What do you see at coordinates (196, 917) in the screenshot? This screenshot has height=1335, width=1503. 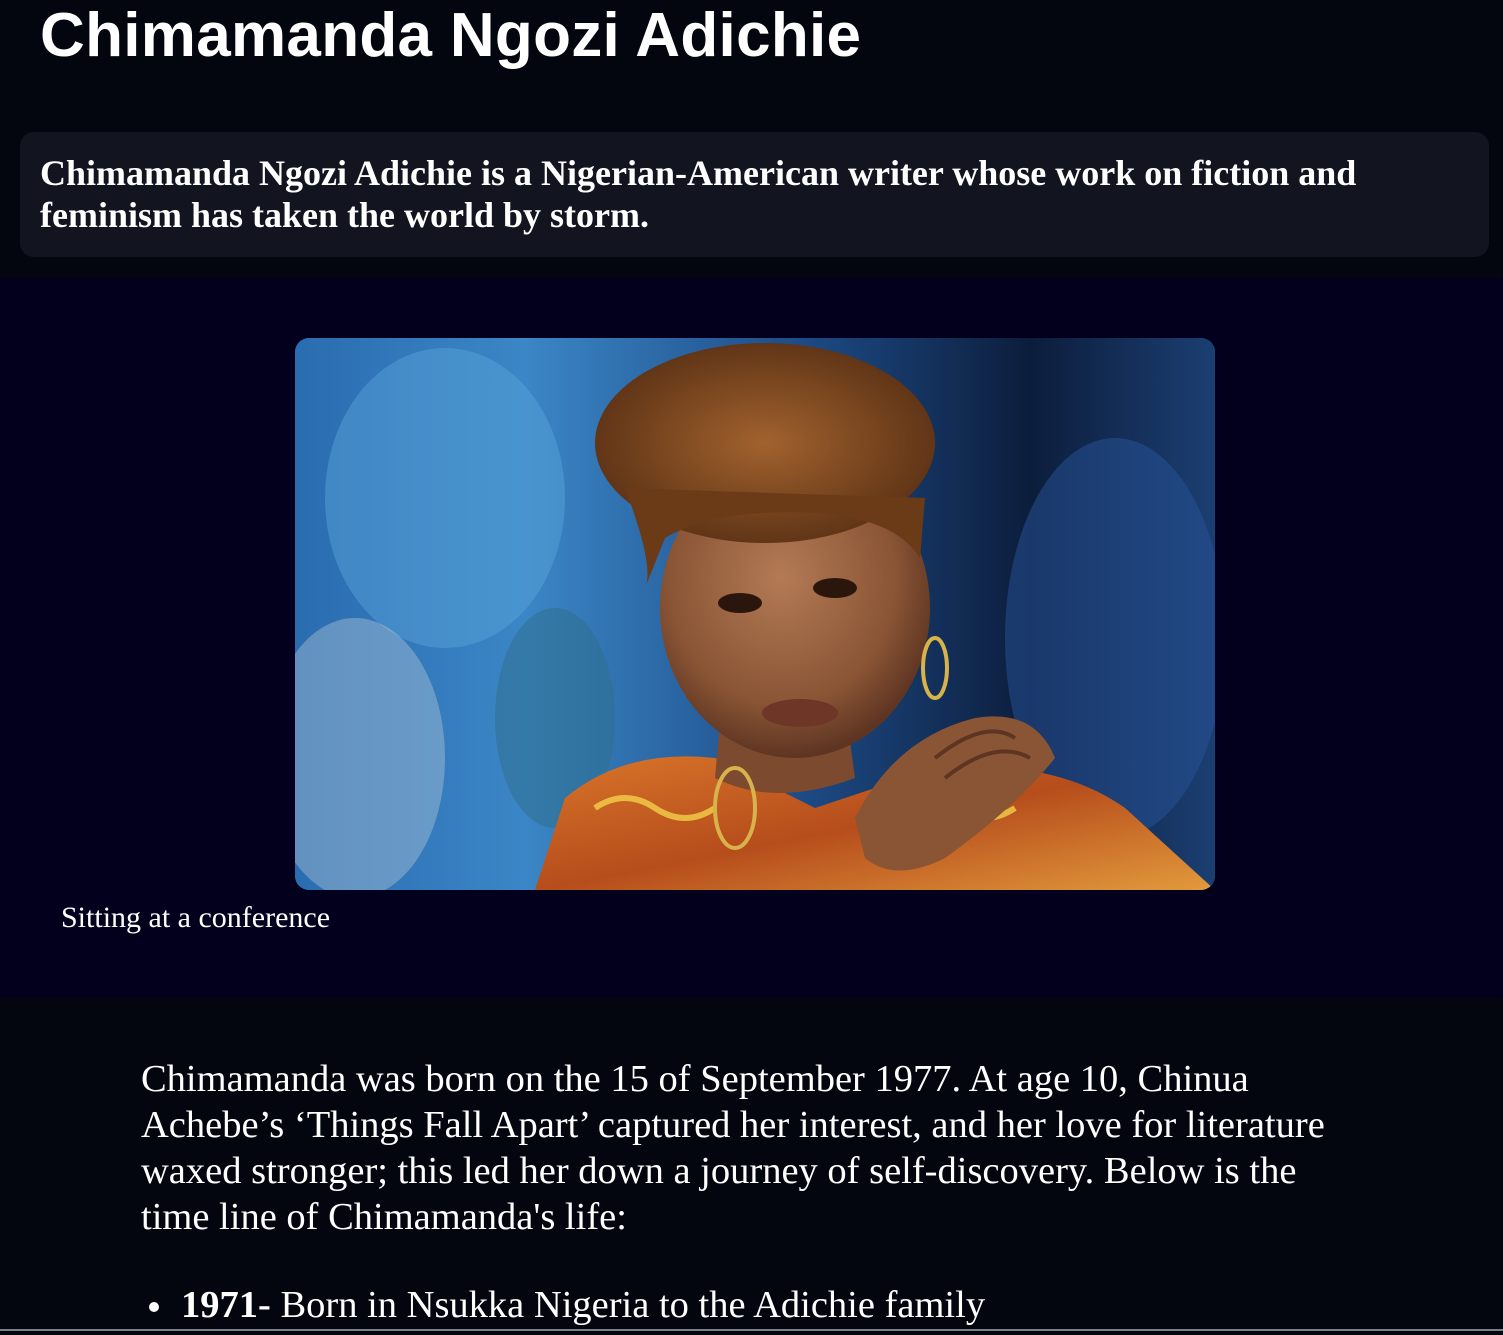 I see `photo-caption: Sitting at a conference` at bounding box center [196, 917].